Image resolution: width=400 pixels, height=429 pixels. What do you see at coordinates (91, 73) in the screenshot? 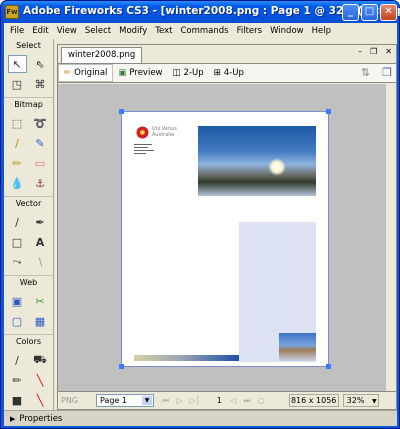
I see `view-original-label: Original` at bounding box center [91, 73].